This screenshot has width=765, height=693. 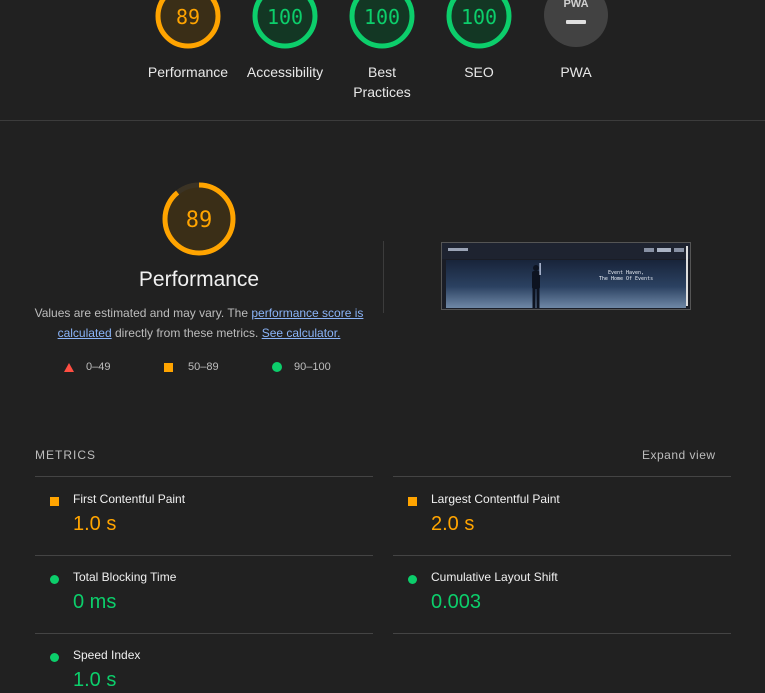 I want to click on gauge-label: Accessibility, so click(x=285, y=72).